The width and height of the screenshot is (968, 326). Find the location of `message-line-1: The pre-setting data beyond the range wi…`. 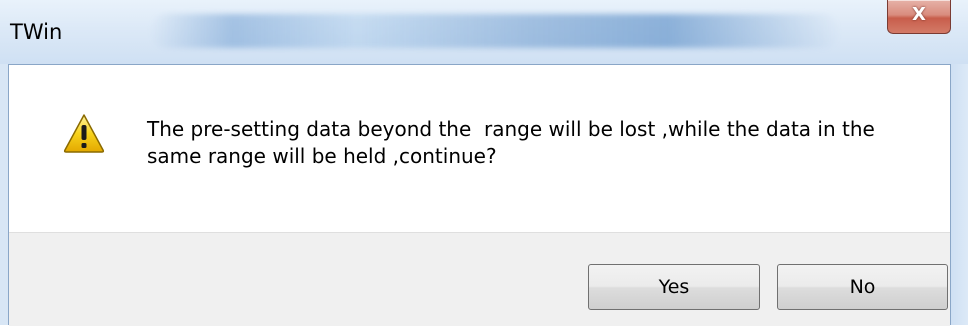

message-line-1: The pre-setting data beyond the range wi… is located at coordinates (511, 129).